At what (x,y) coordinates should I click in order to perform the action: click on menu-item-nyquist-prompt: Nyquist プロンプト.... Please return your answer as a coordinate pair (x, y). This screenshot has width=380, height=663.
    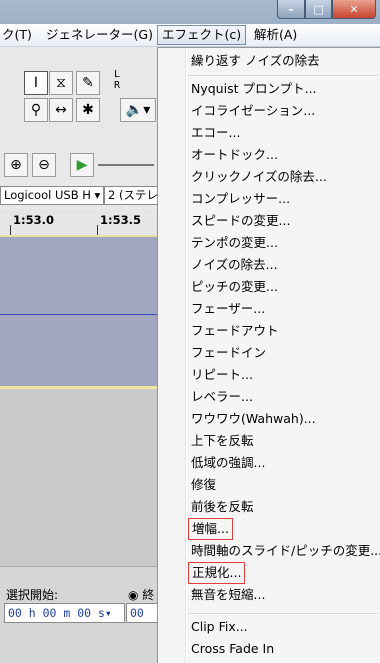
    Looking at the image, I should click on (254, 89).